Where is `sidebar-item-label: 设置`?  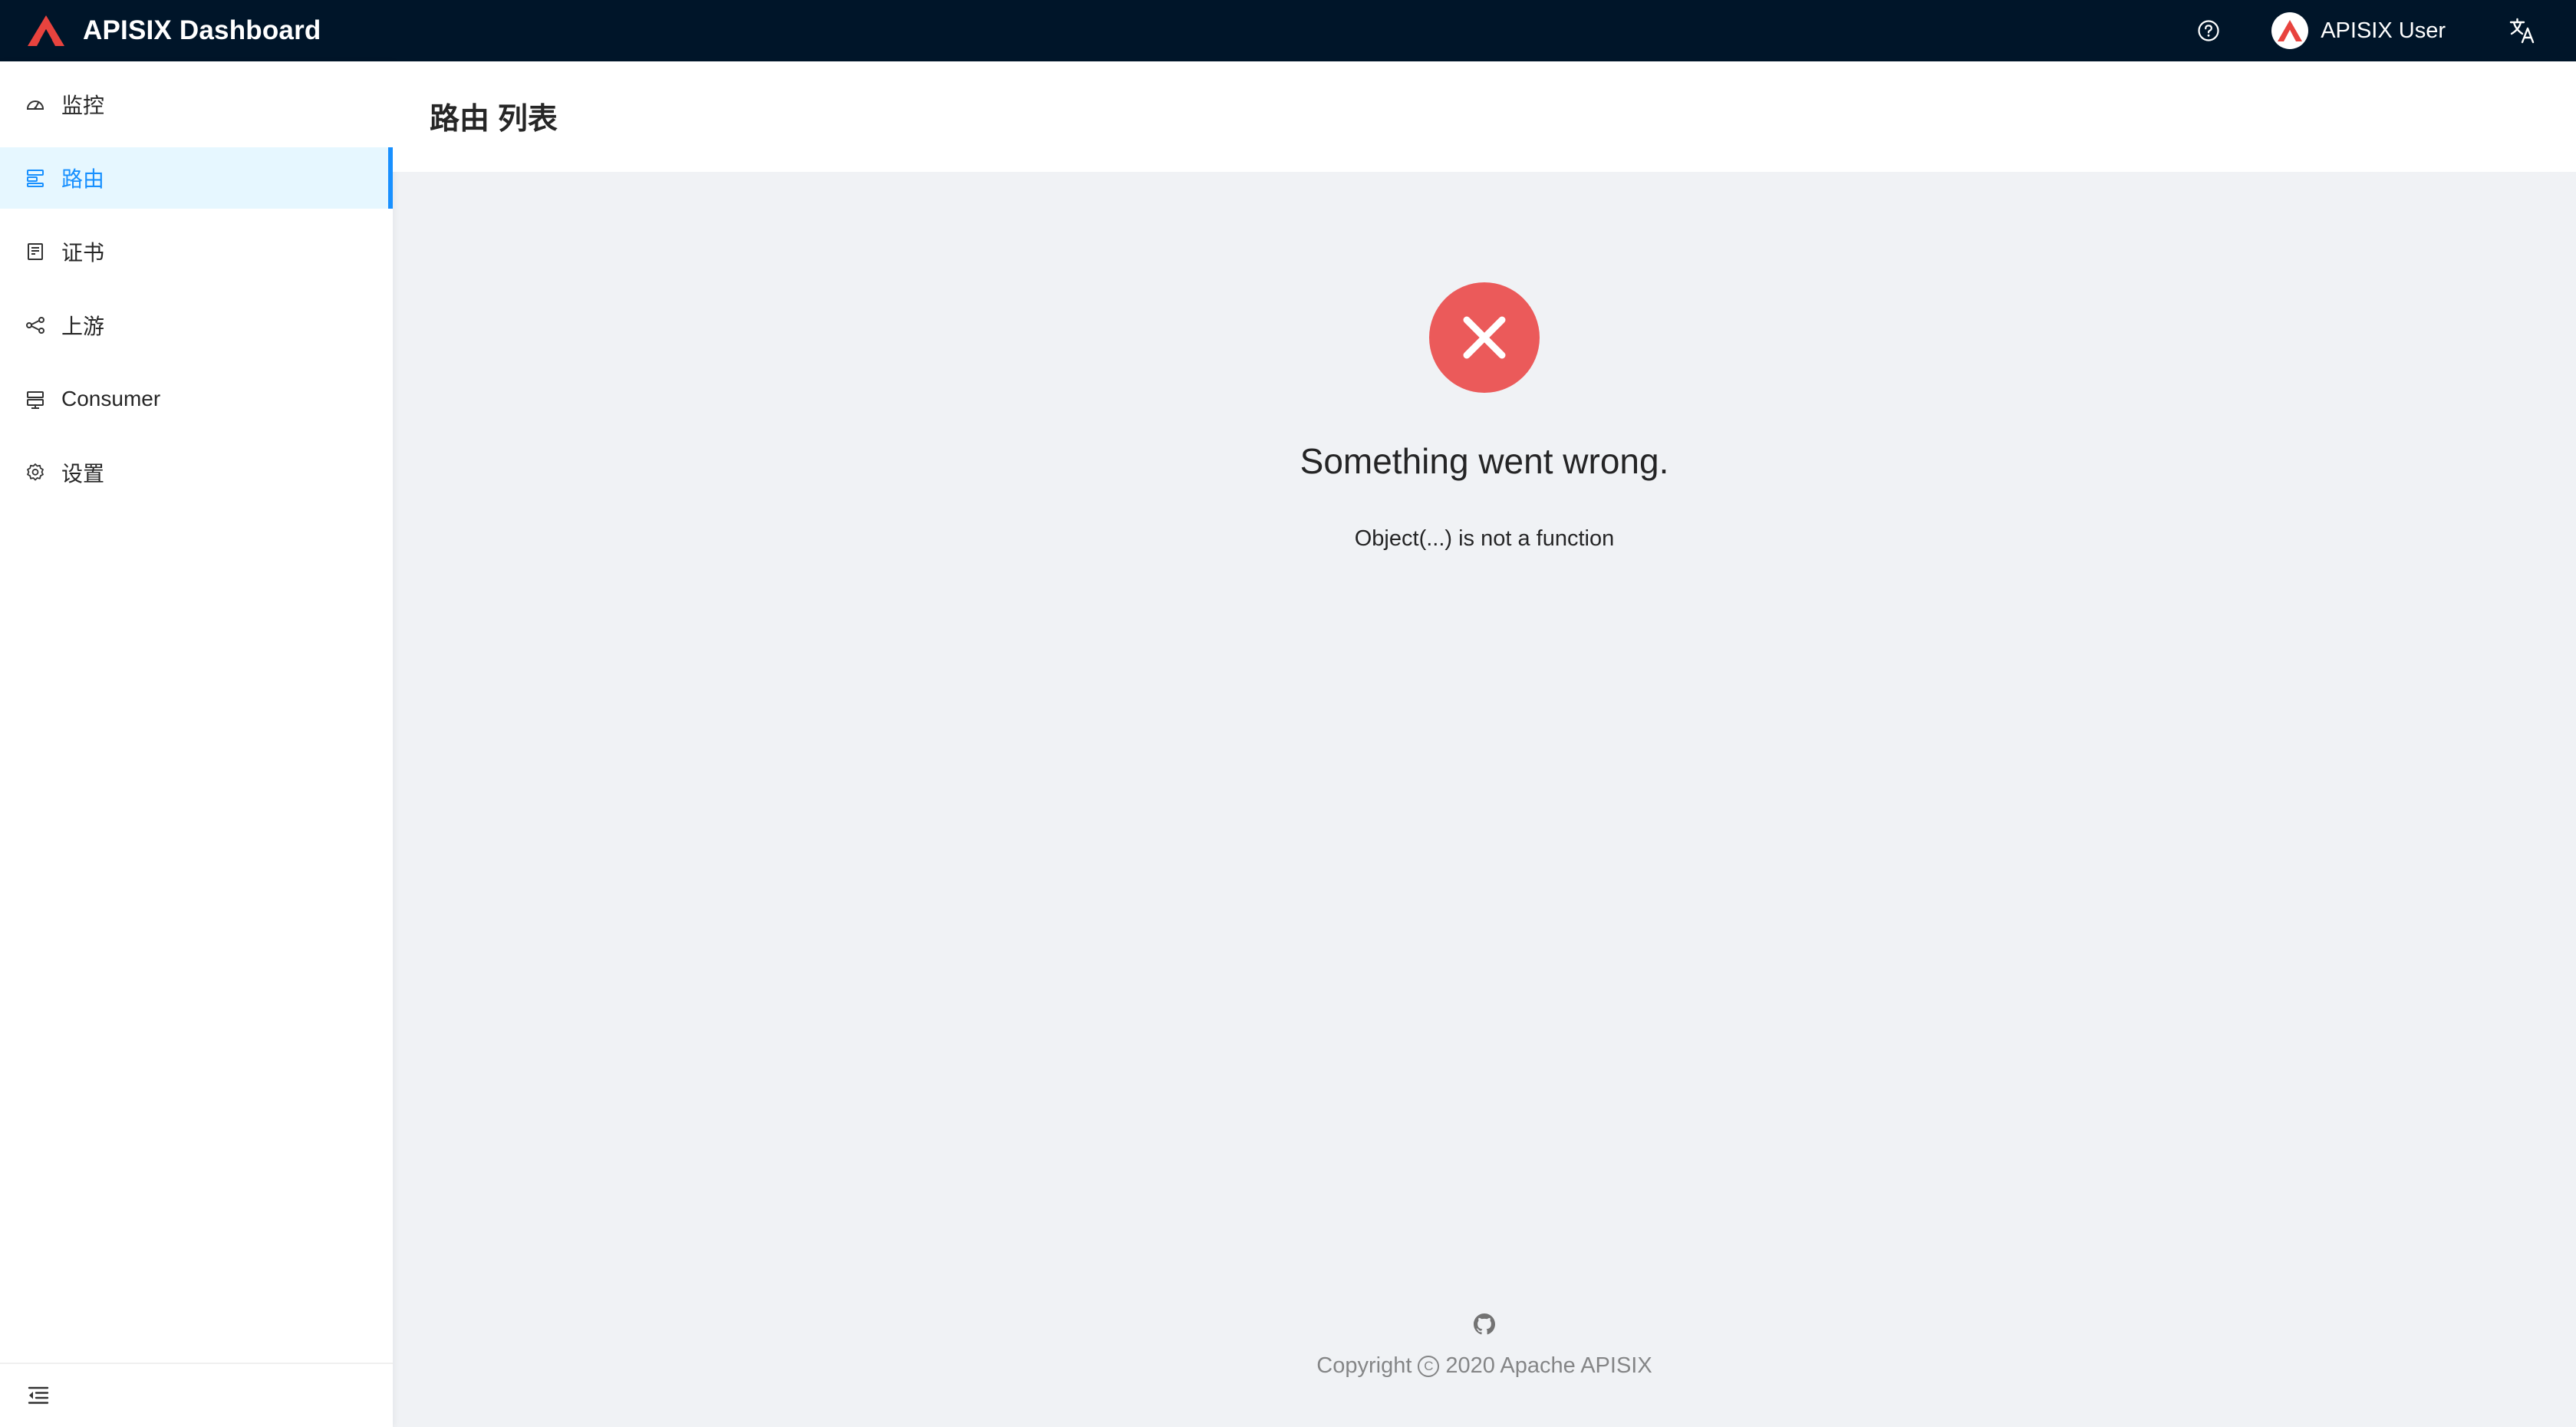 sidebar-item-label: 设置 is located at coordinates (83, 474).